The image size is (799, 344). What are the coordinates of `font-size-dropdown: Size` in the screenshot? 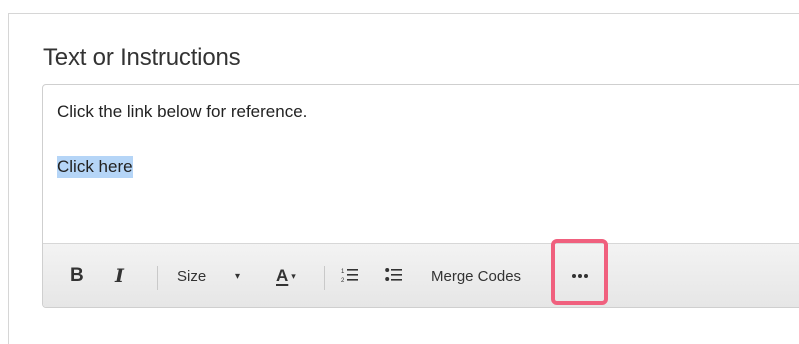 It's located at (192, 275).